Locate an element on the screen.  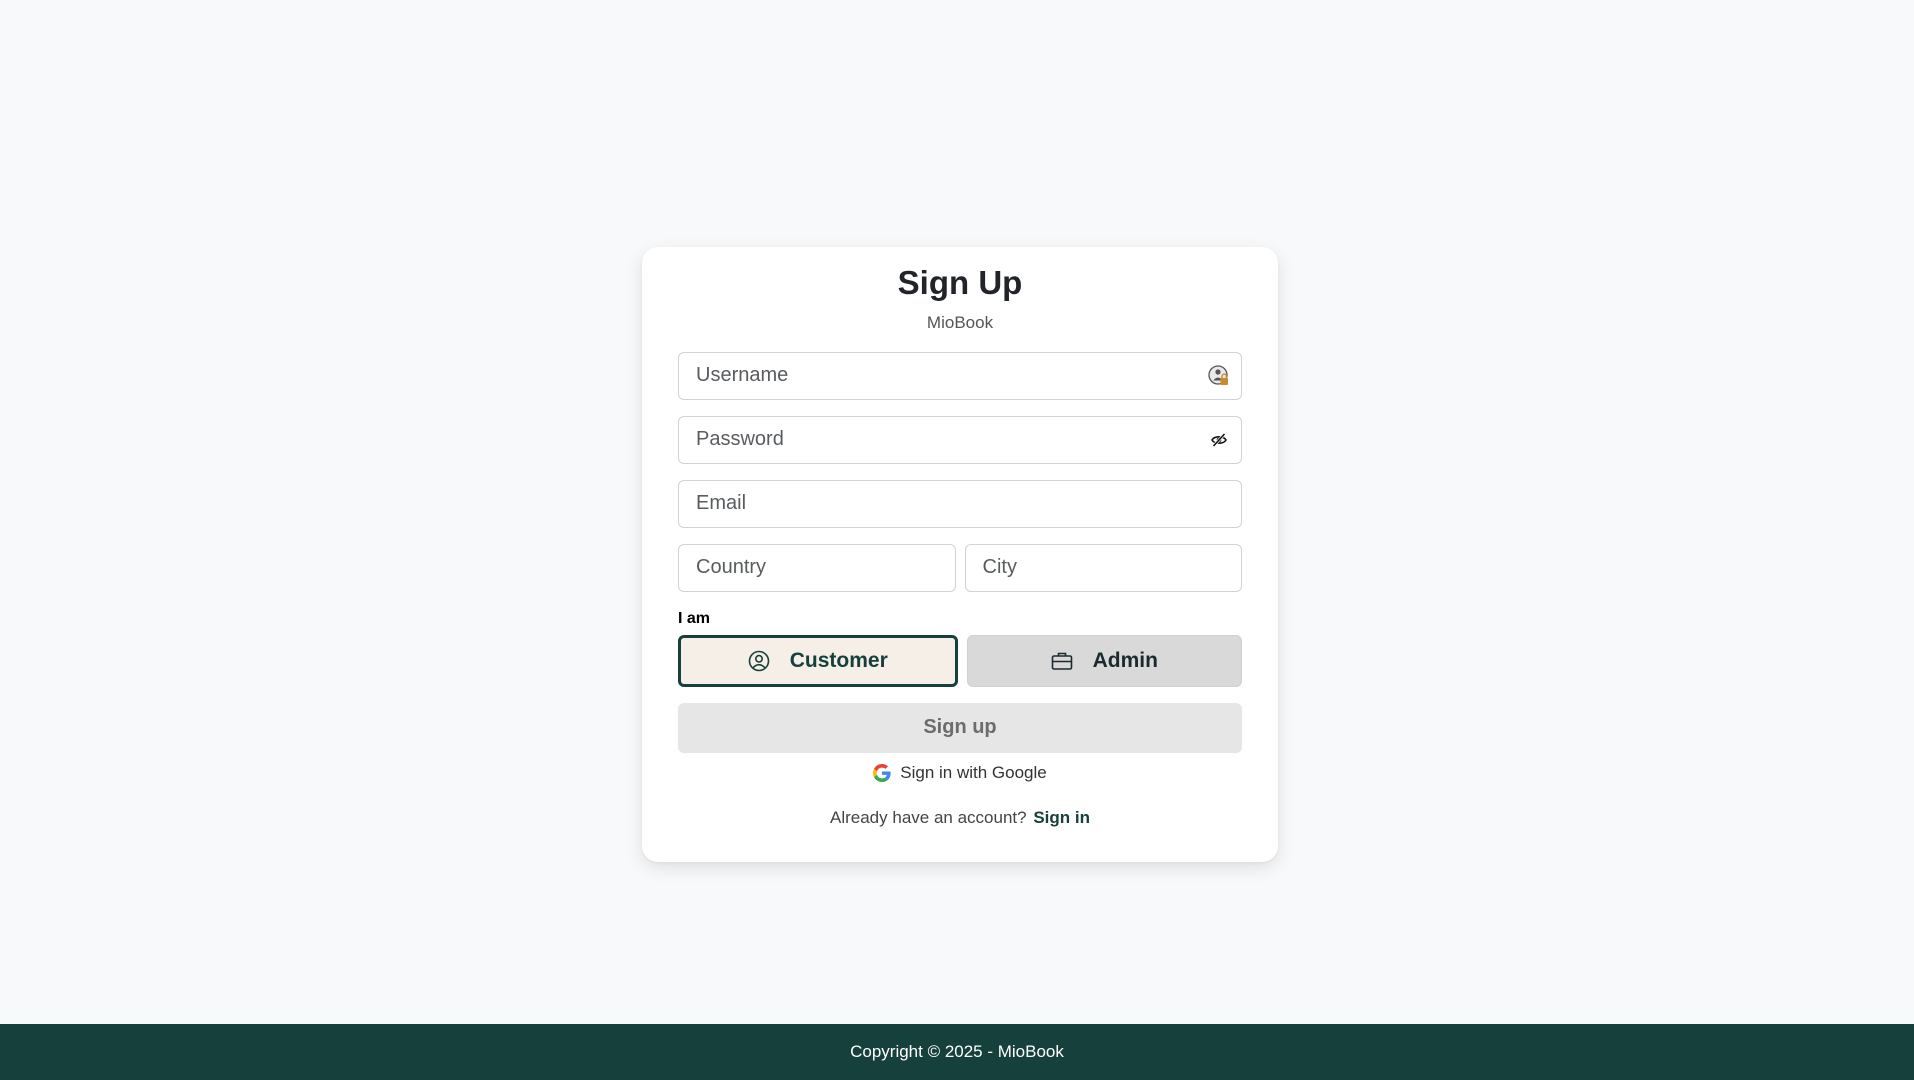
signin-prompt-text: Already have an account? is located at coordinates (928, 817).